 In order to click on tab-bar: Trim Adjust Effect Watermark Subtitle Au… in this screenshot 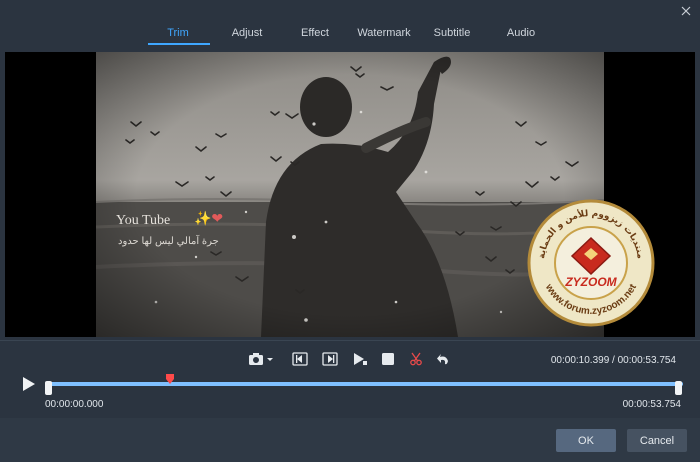, I will do `click(350, 23)`.